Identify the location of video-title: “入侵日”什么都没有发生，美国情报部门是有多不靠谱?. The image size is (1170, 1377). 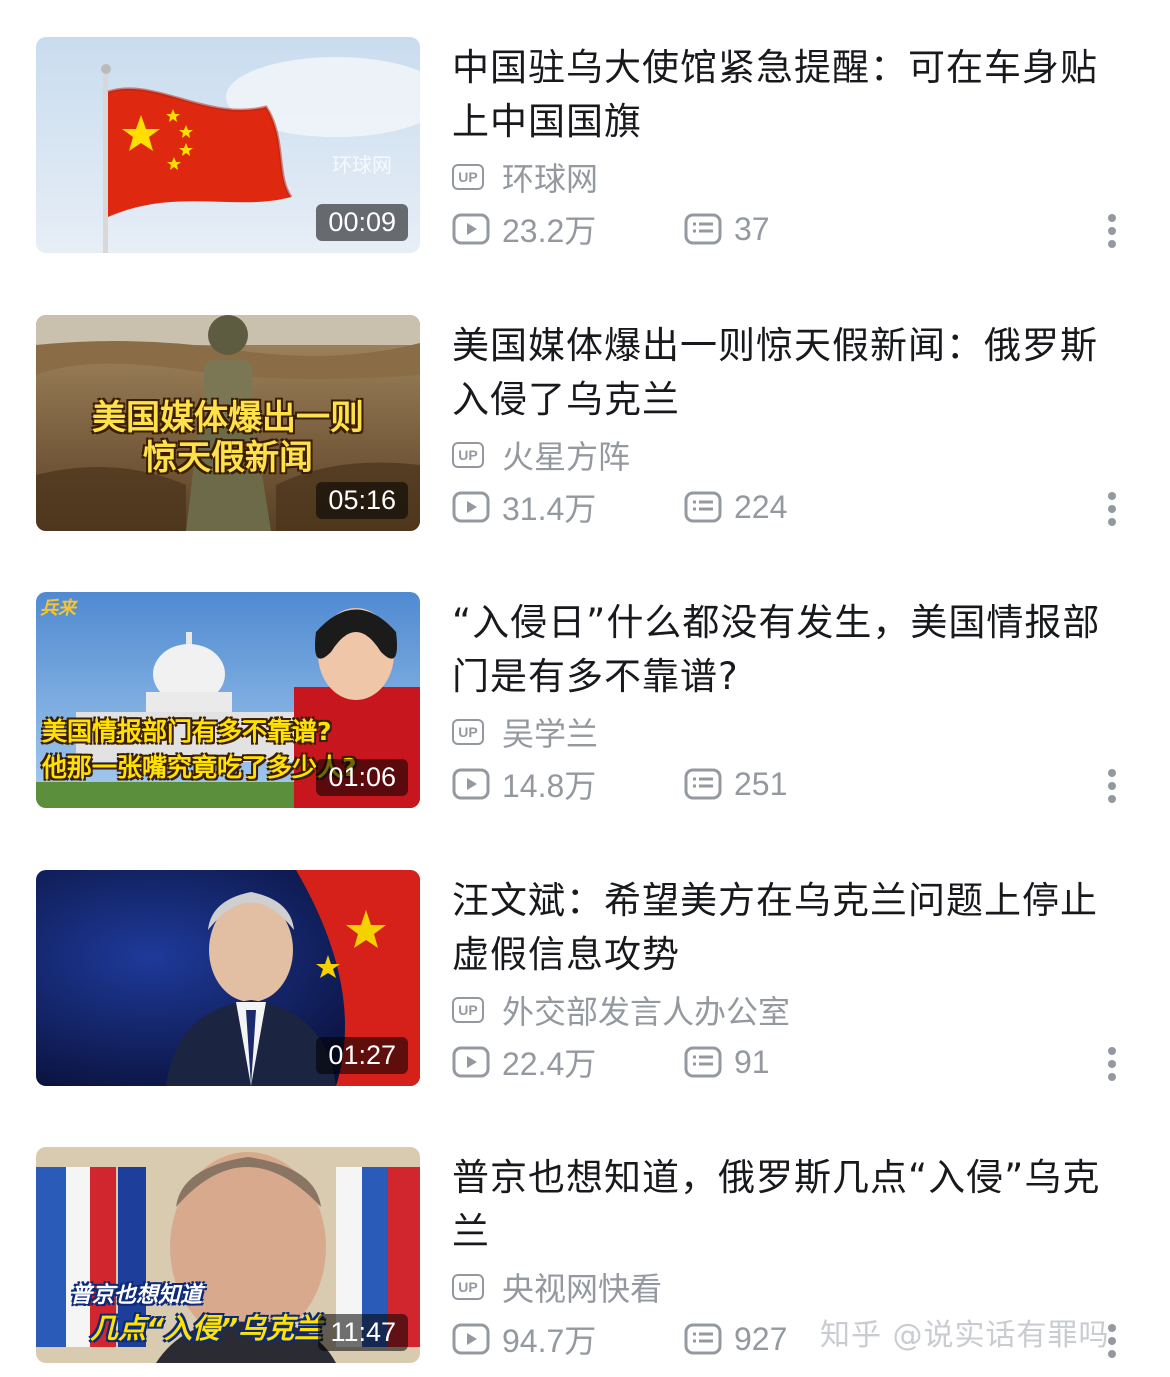
(792, 650).